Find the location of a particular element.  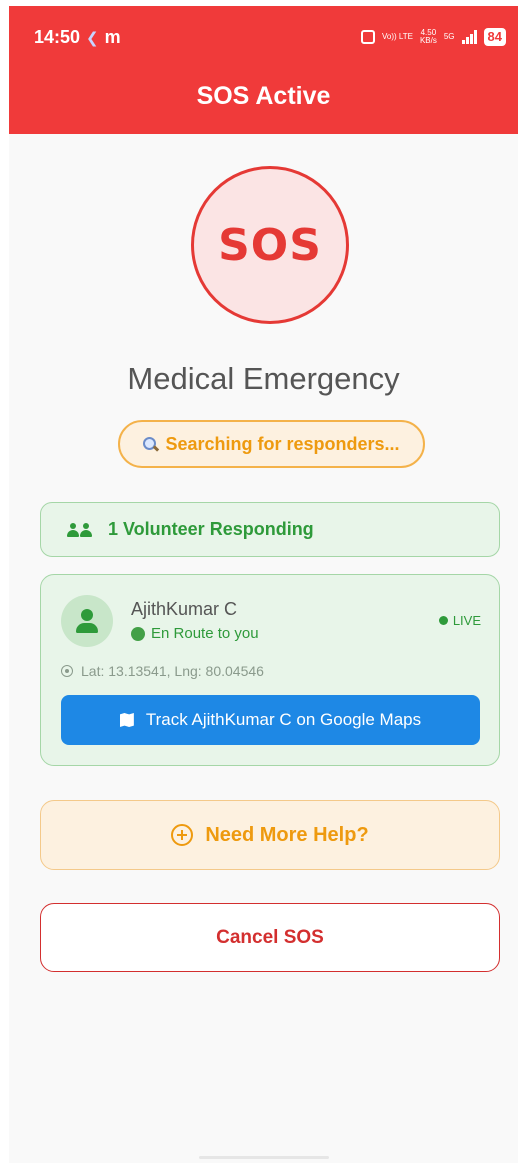

help-button-label: Need More Help? is located at coordinates (287, 834).